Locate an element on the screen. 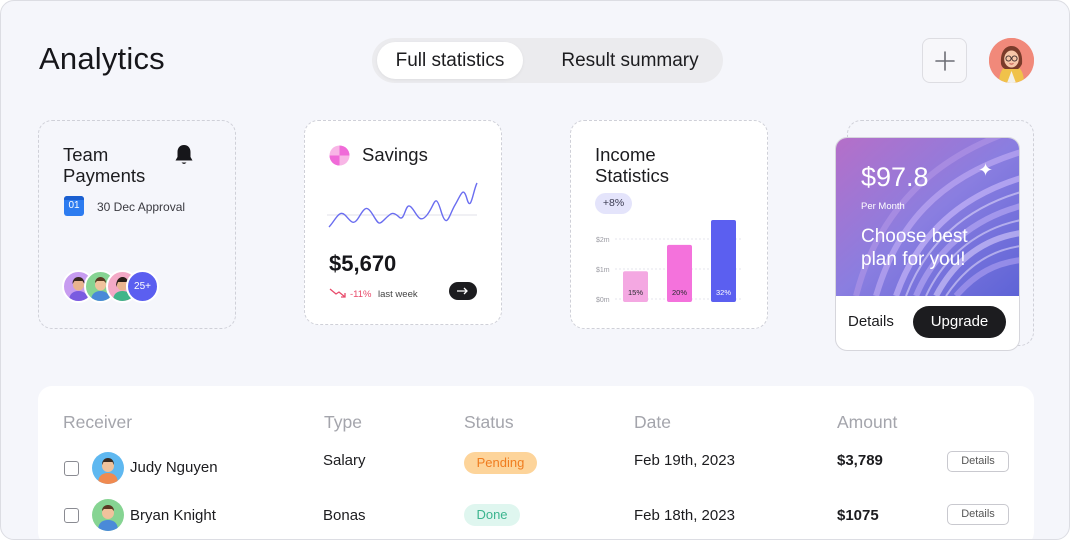  user-avatar is located at coordinates (1011, 60).